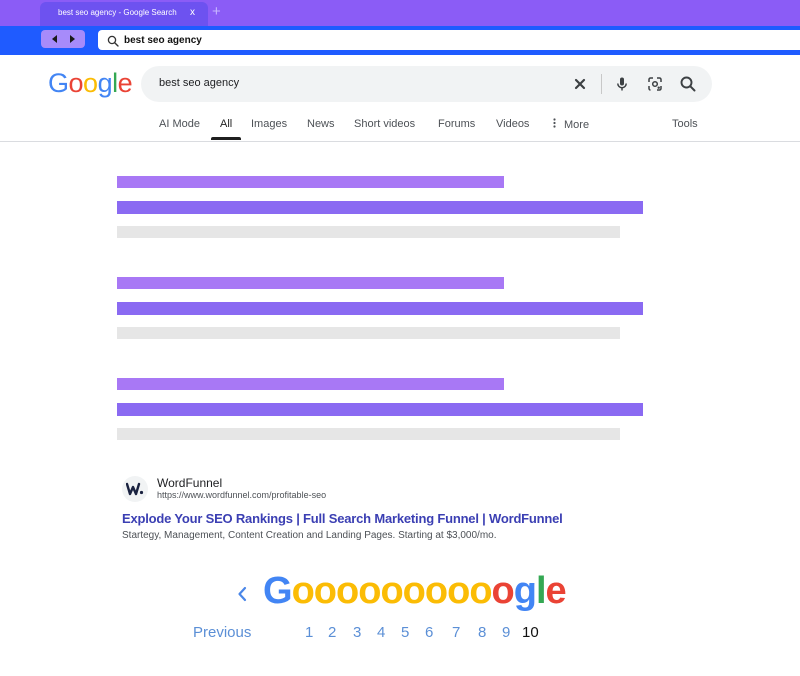 The width and height of the screenshot is (800, 676). Describe the element at coordinates (199, 83) in the screenshot. I see `search-input: best seo agency` at that location.